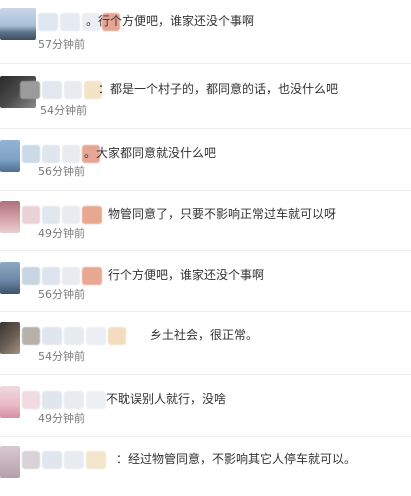 The image size is (411, 496). I want to click on comment-item: 行个方便吧，谁家还没个事啊 56分钟前, so click(205, 287).